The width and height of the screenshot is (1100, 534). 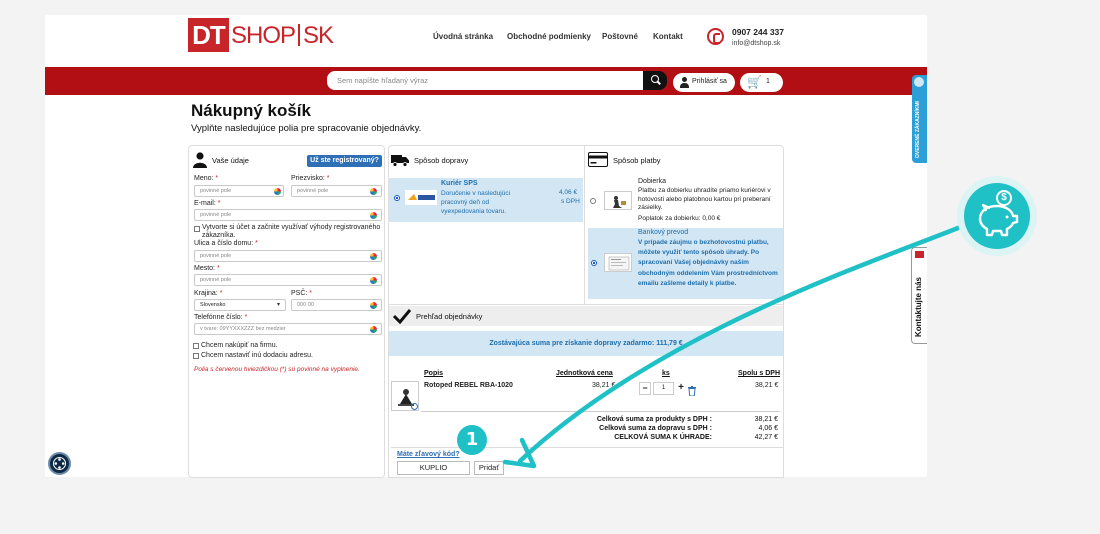 I want to click on piggy-bank-icon, so click(x=998, y=213).